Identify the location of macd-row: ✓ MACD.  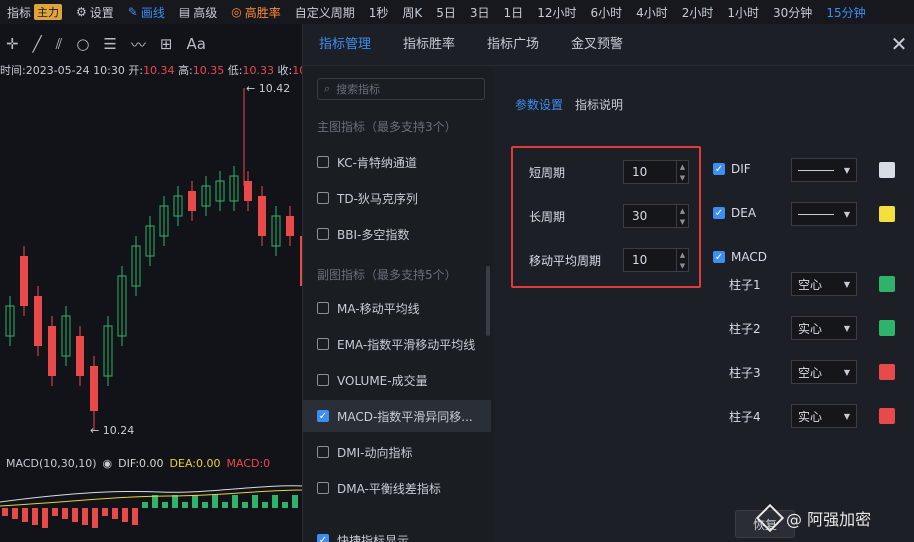
(740, 257).